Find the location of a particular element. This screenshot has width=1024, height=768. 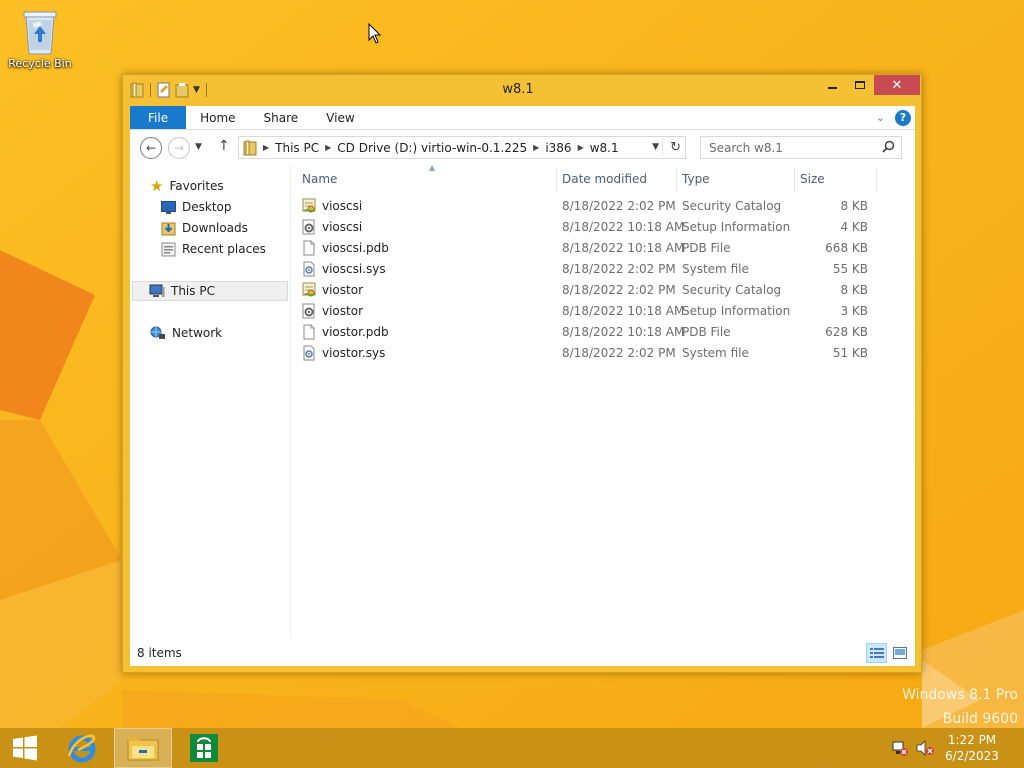

column-header-date: Date modified is located at coordinates (617, 179).